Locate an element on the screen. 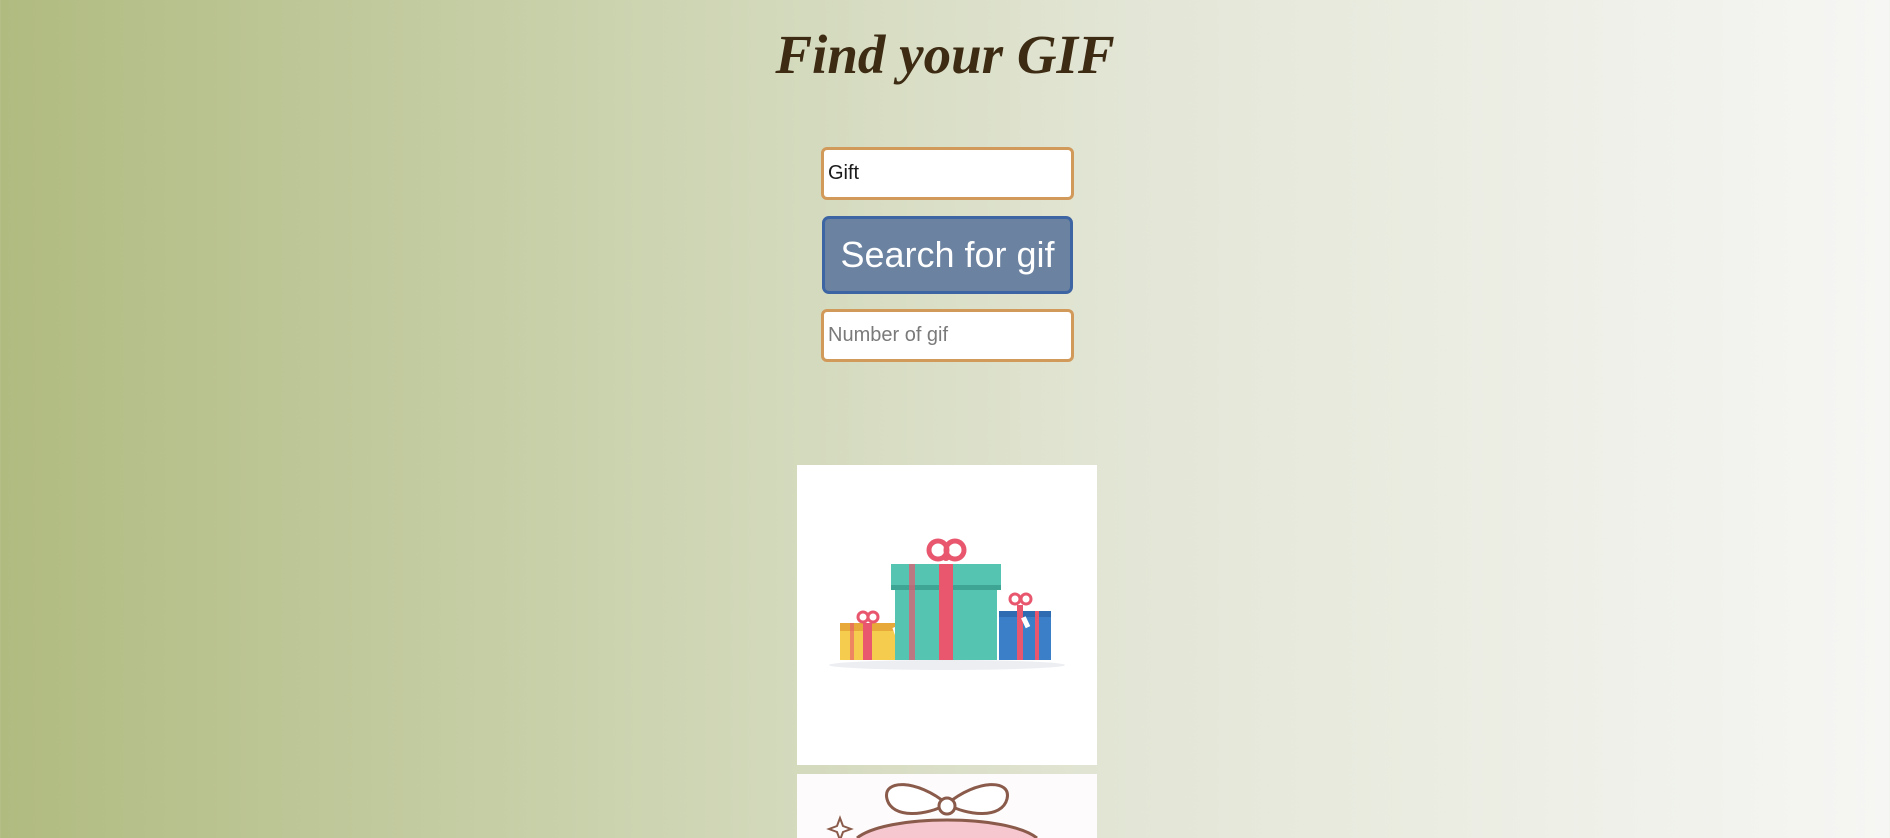 The height and width of the screenshot is (838, 1890). page-title: Find your GIF is located at coordinates (945, 54).